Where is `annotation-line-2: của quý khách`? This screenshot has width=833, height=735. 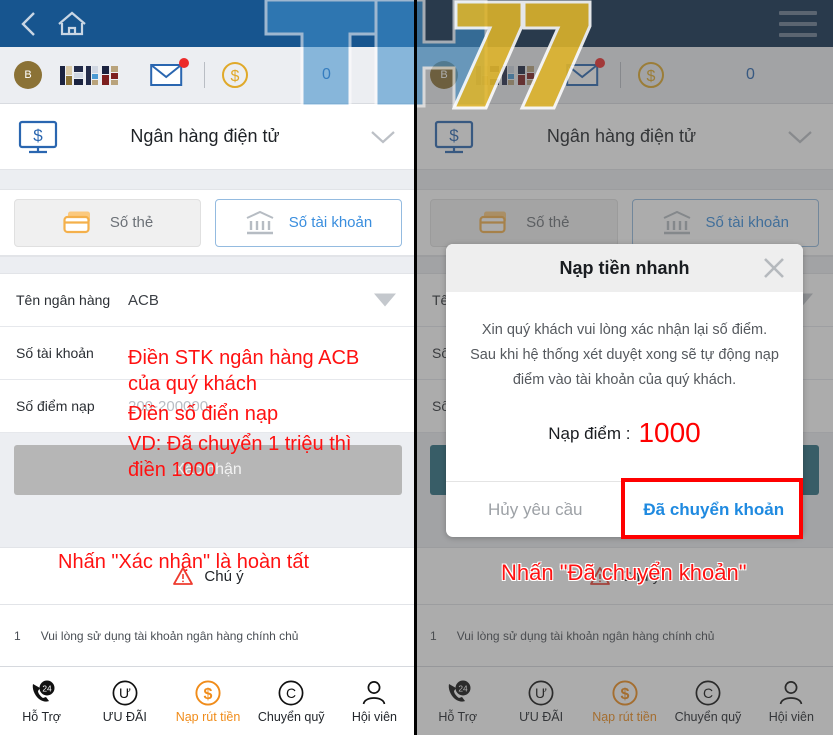
annotation-line-2: của quý khách is located at coordinates (192, 384).